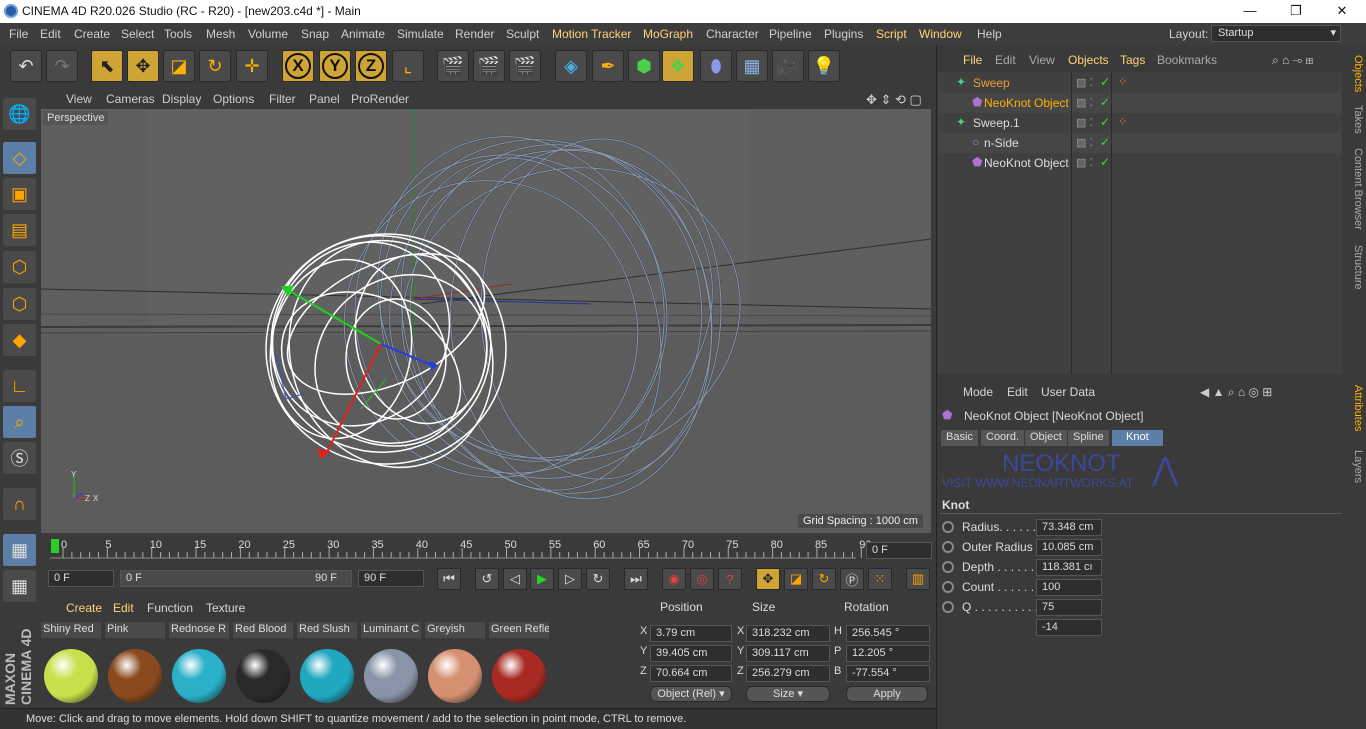 The height and width of the screenshot is (729, 1366). What do you see at coordinates (181, 99) in the screenshot?
I see `vp-menu-display: Display` at bounding box center [181, 99].